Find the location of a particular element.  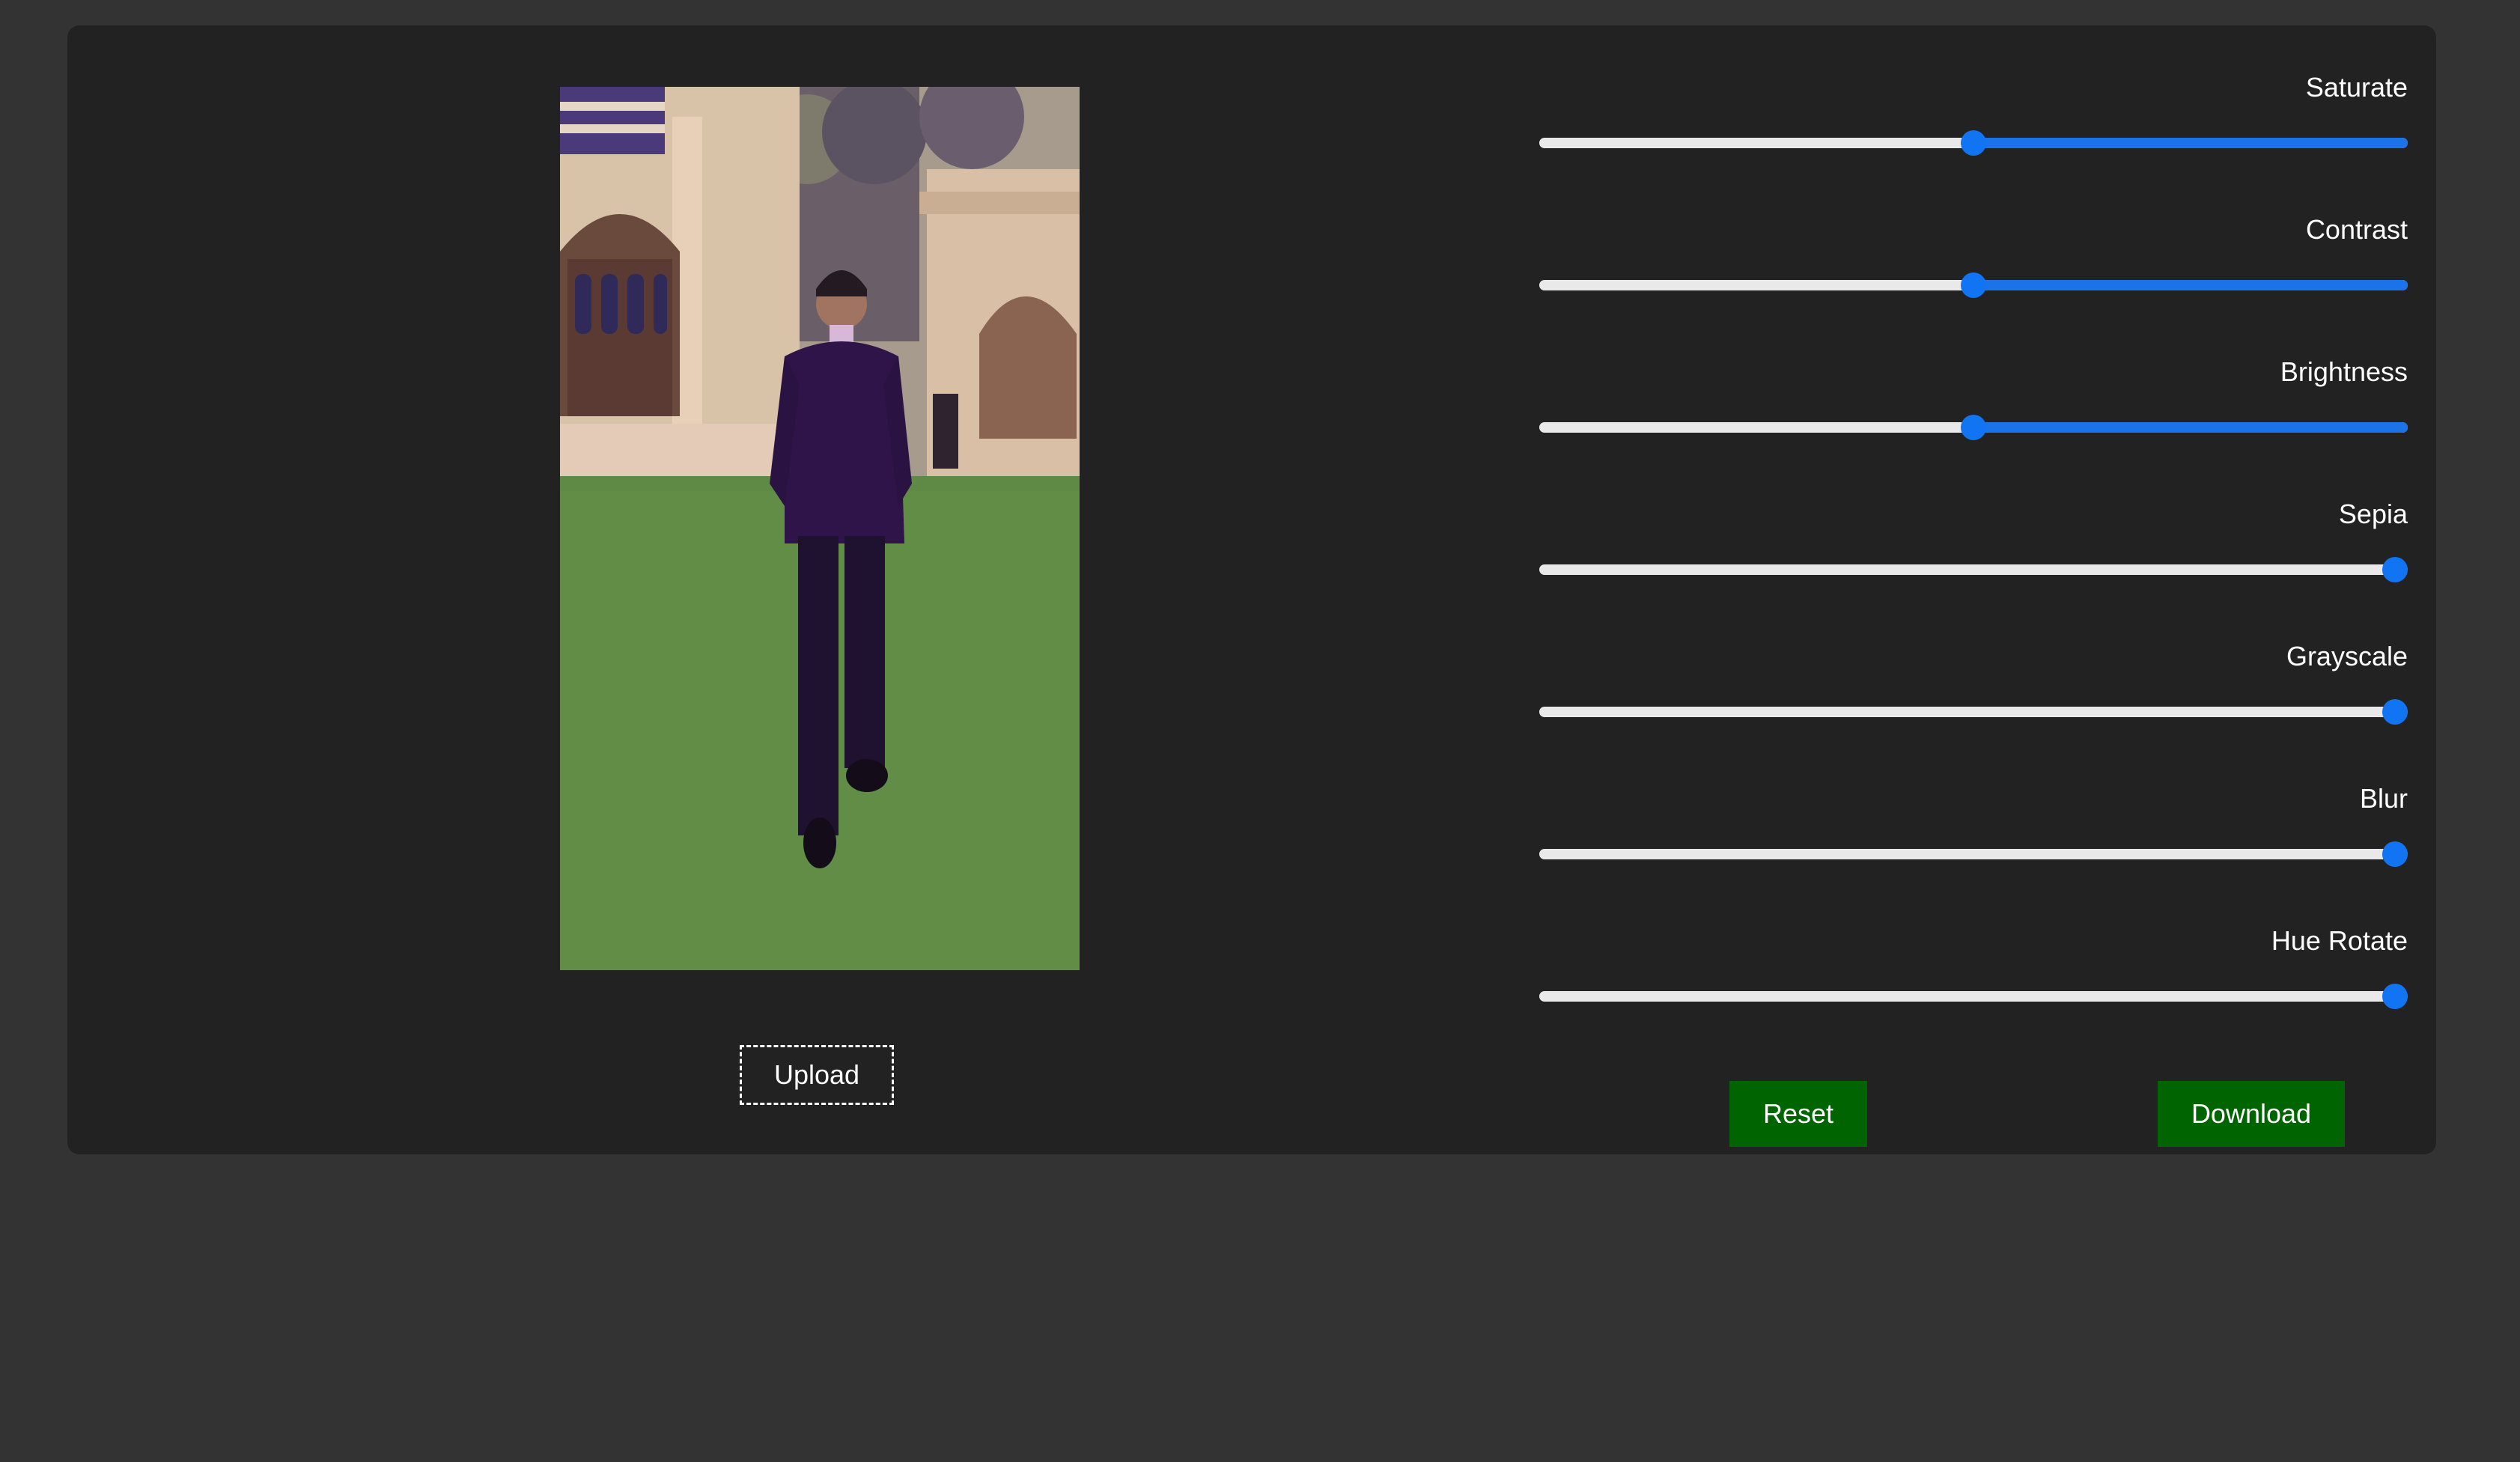

saturate-slider-thumb is located at coordinates (1973, 143).